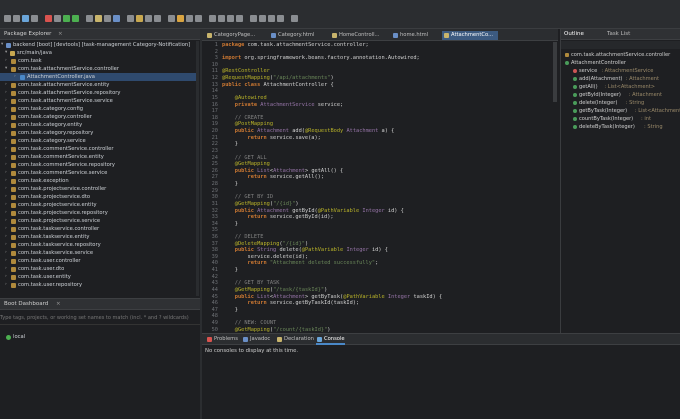 This screenshot has height=419, width=680. What do you see at coordinates (98, 69) in the screenshot?
I see `package-row: ▾ com.task.attachmentService.controller` at bounding box center [98, 69].